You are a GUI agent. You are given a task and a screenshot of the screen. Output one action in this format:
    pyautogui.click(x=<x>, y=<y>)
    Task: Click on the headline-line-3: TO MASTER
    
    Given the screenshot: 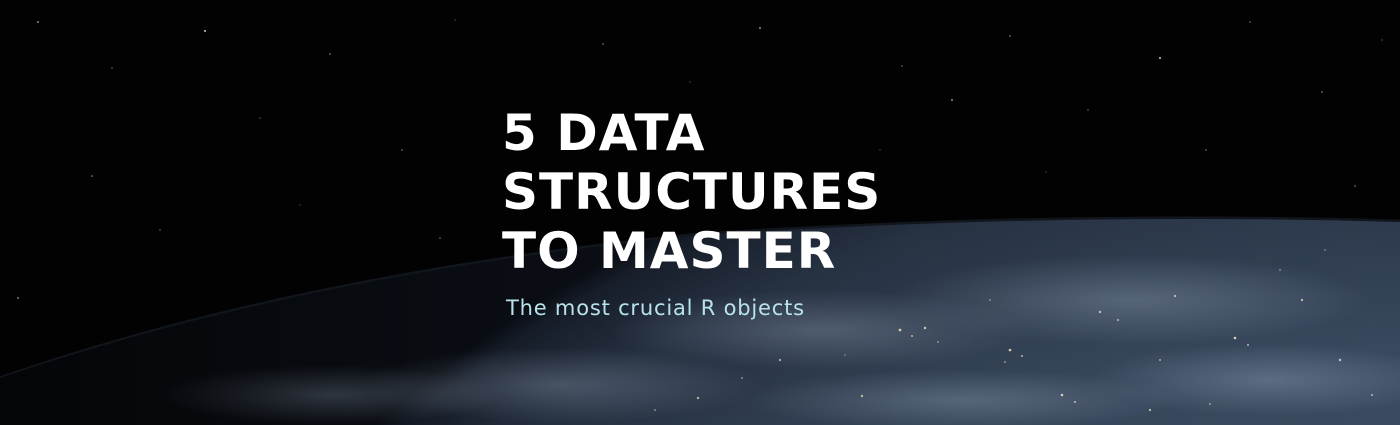 What is the action you would take?
    pyautogui.click(x=669, y=251)
    